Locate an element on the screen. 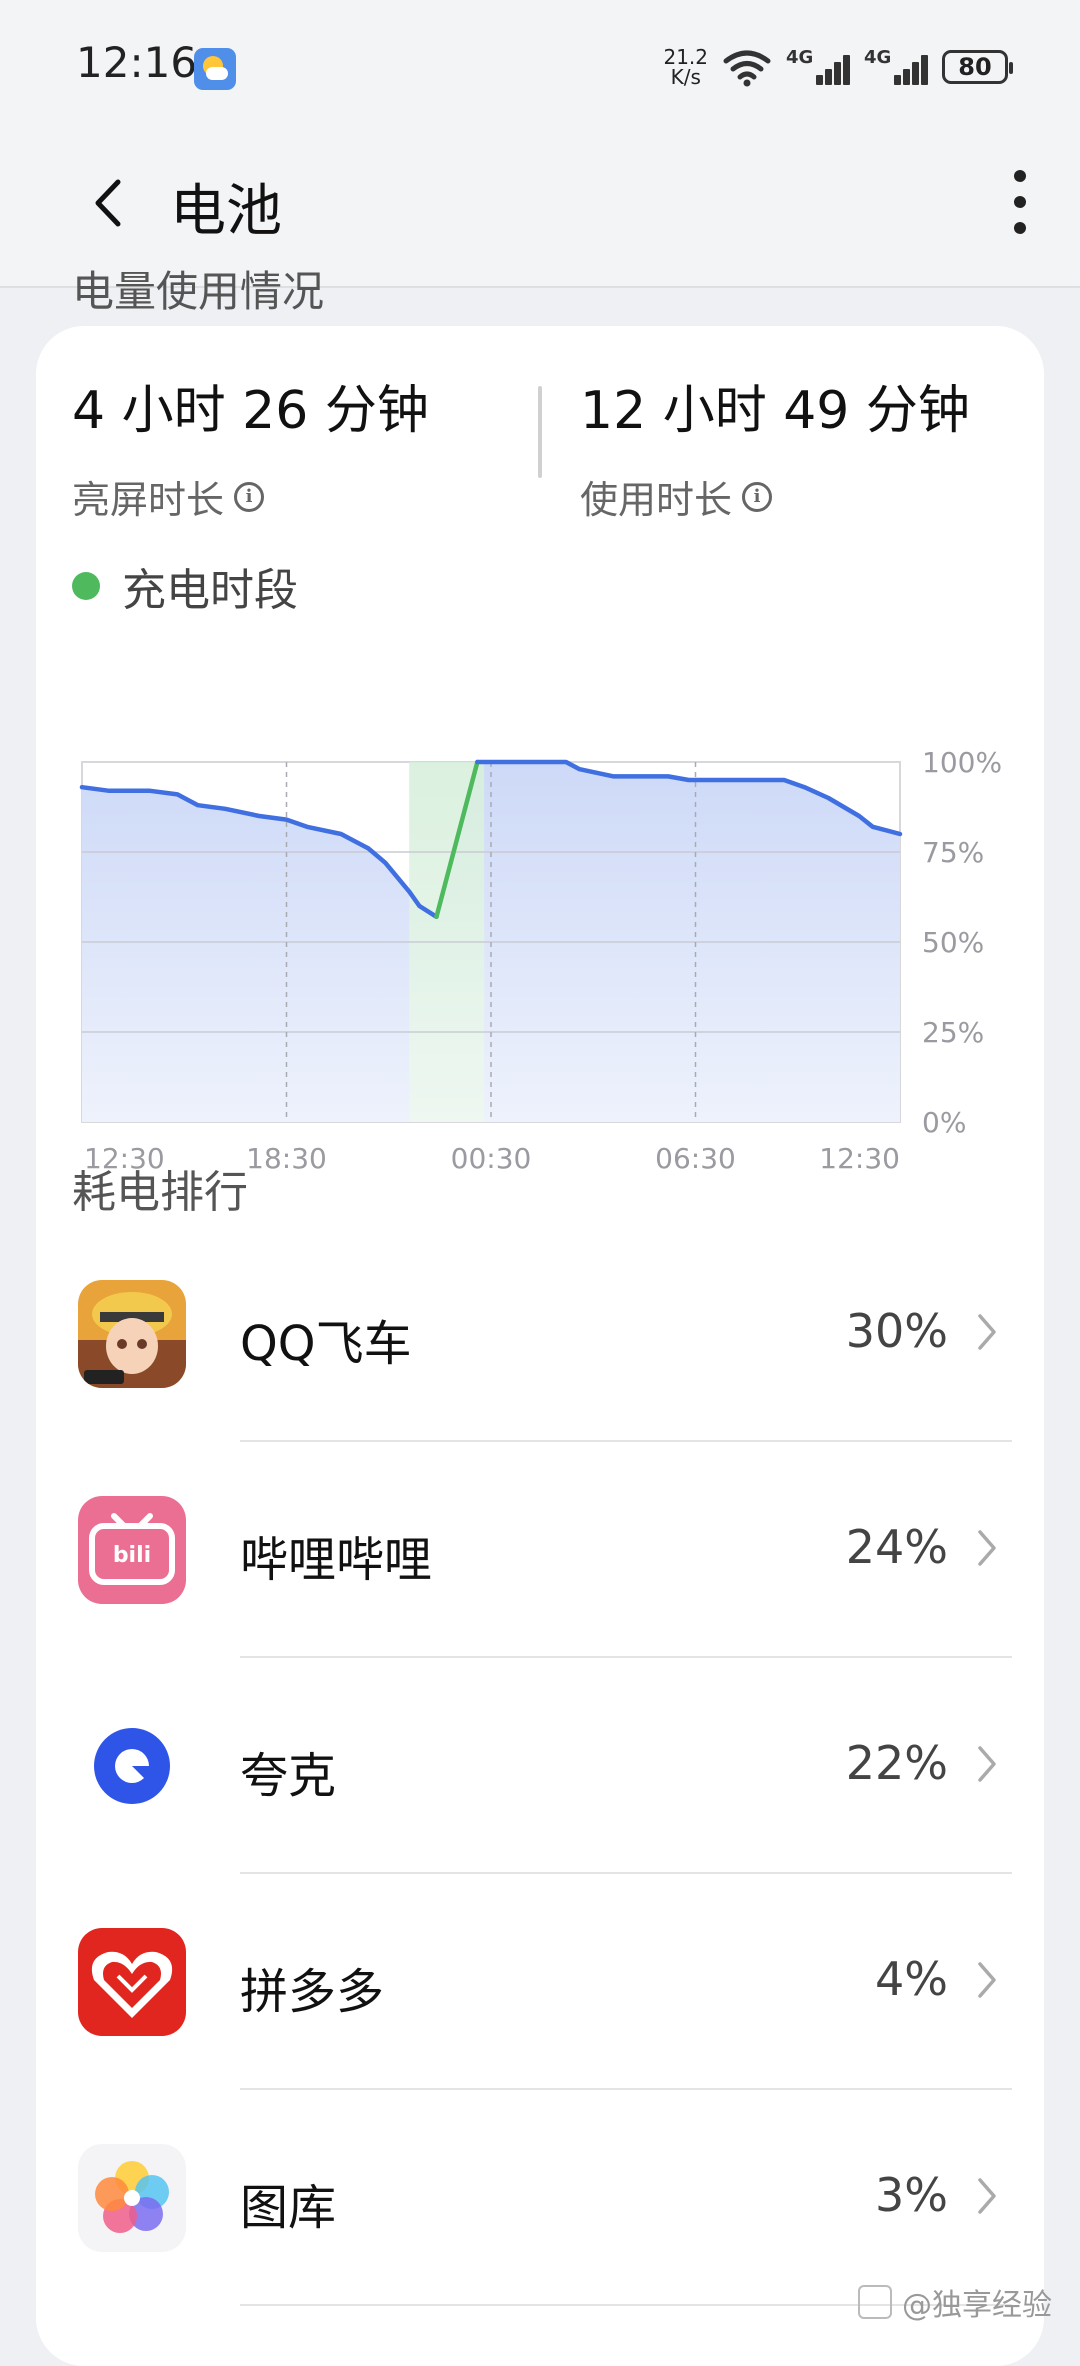  app-name: 夸克 is located at coordinates (288, 1776).